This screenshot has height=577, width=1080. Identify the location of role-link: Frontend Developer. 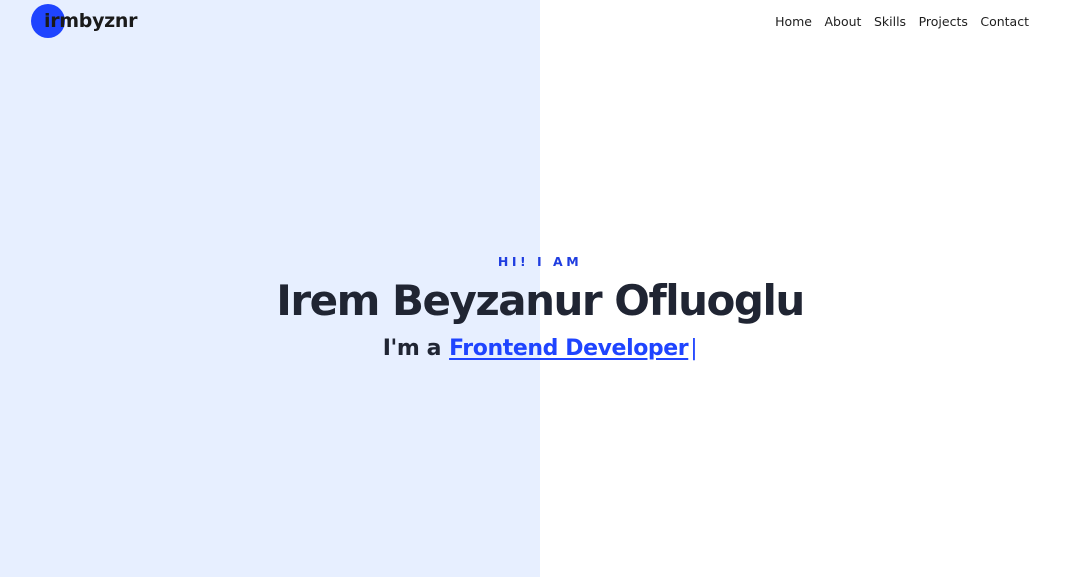
(569, 348).